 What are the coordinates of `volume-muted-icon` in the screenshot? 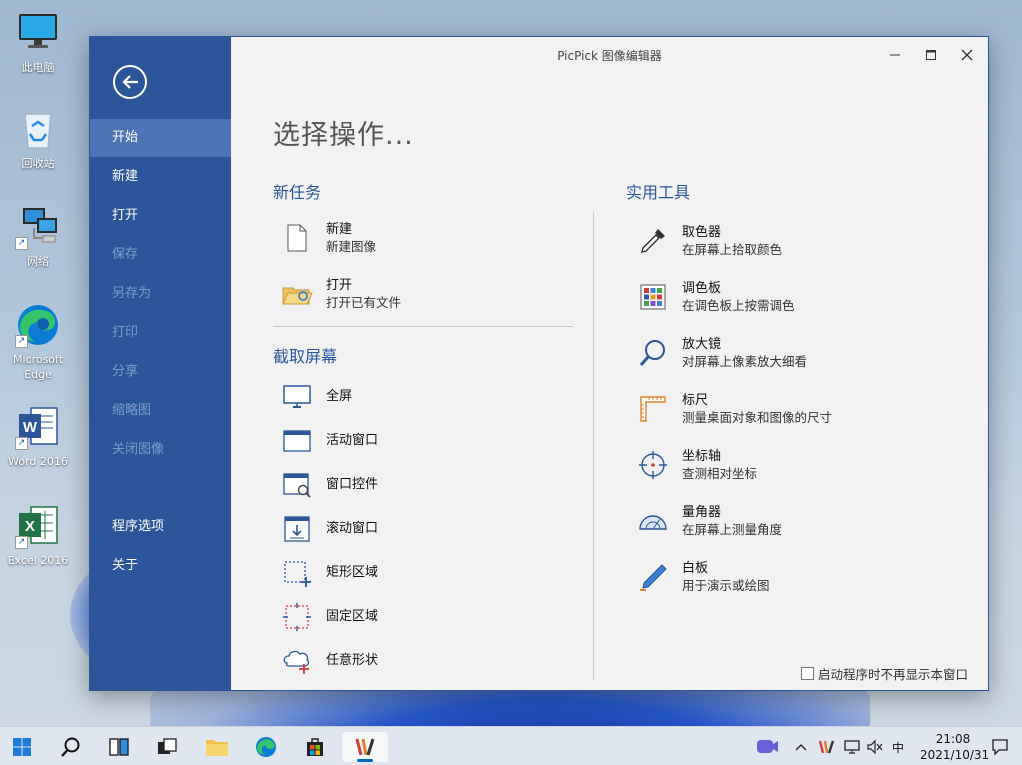 It's located at (875, 747).